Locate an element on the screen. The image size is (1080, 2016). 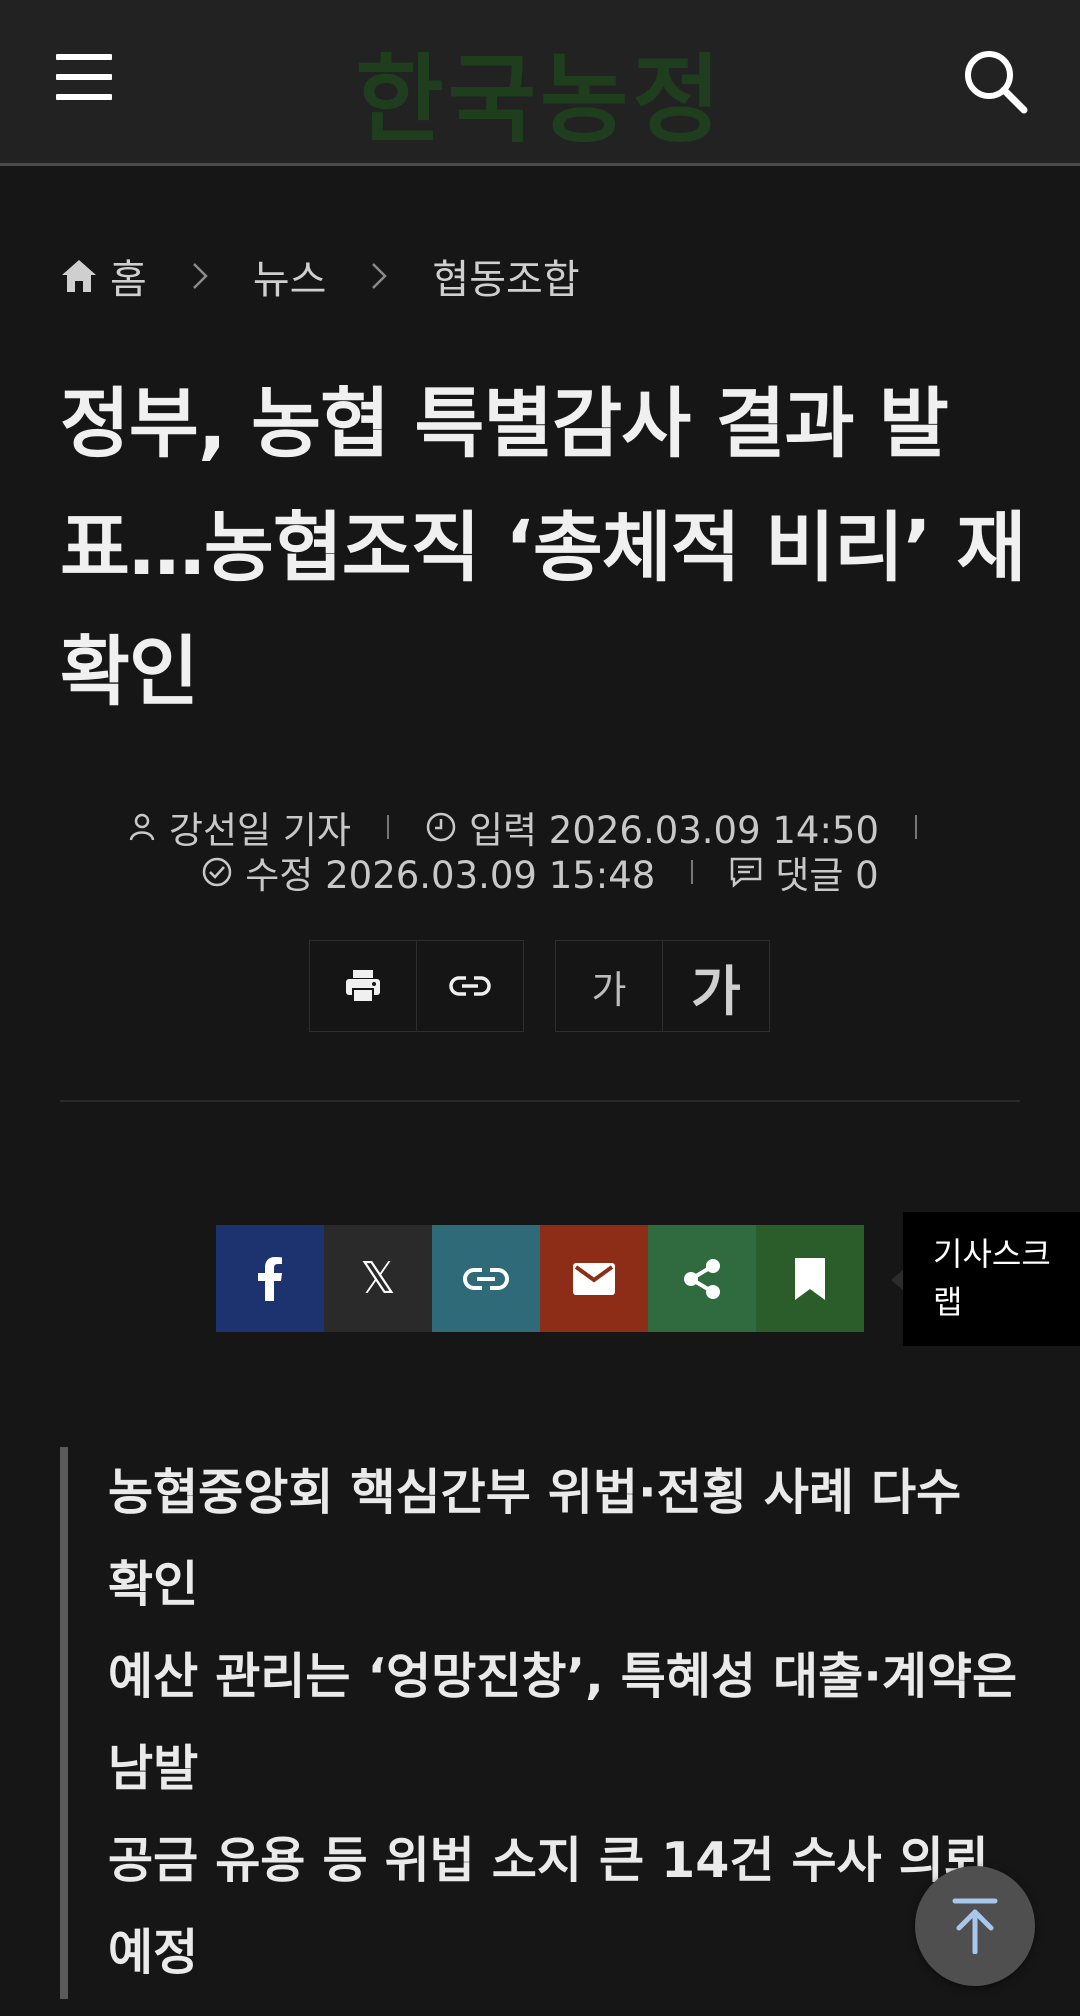
comment-icon is located at coordinates (746, 872).